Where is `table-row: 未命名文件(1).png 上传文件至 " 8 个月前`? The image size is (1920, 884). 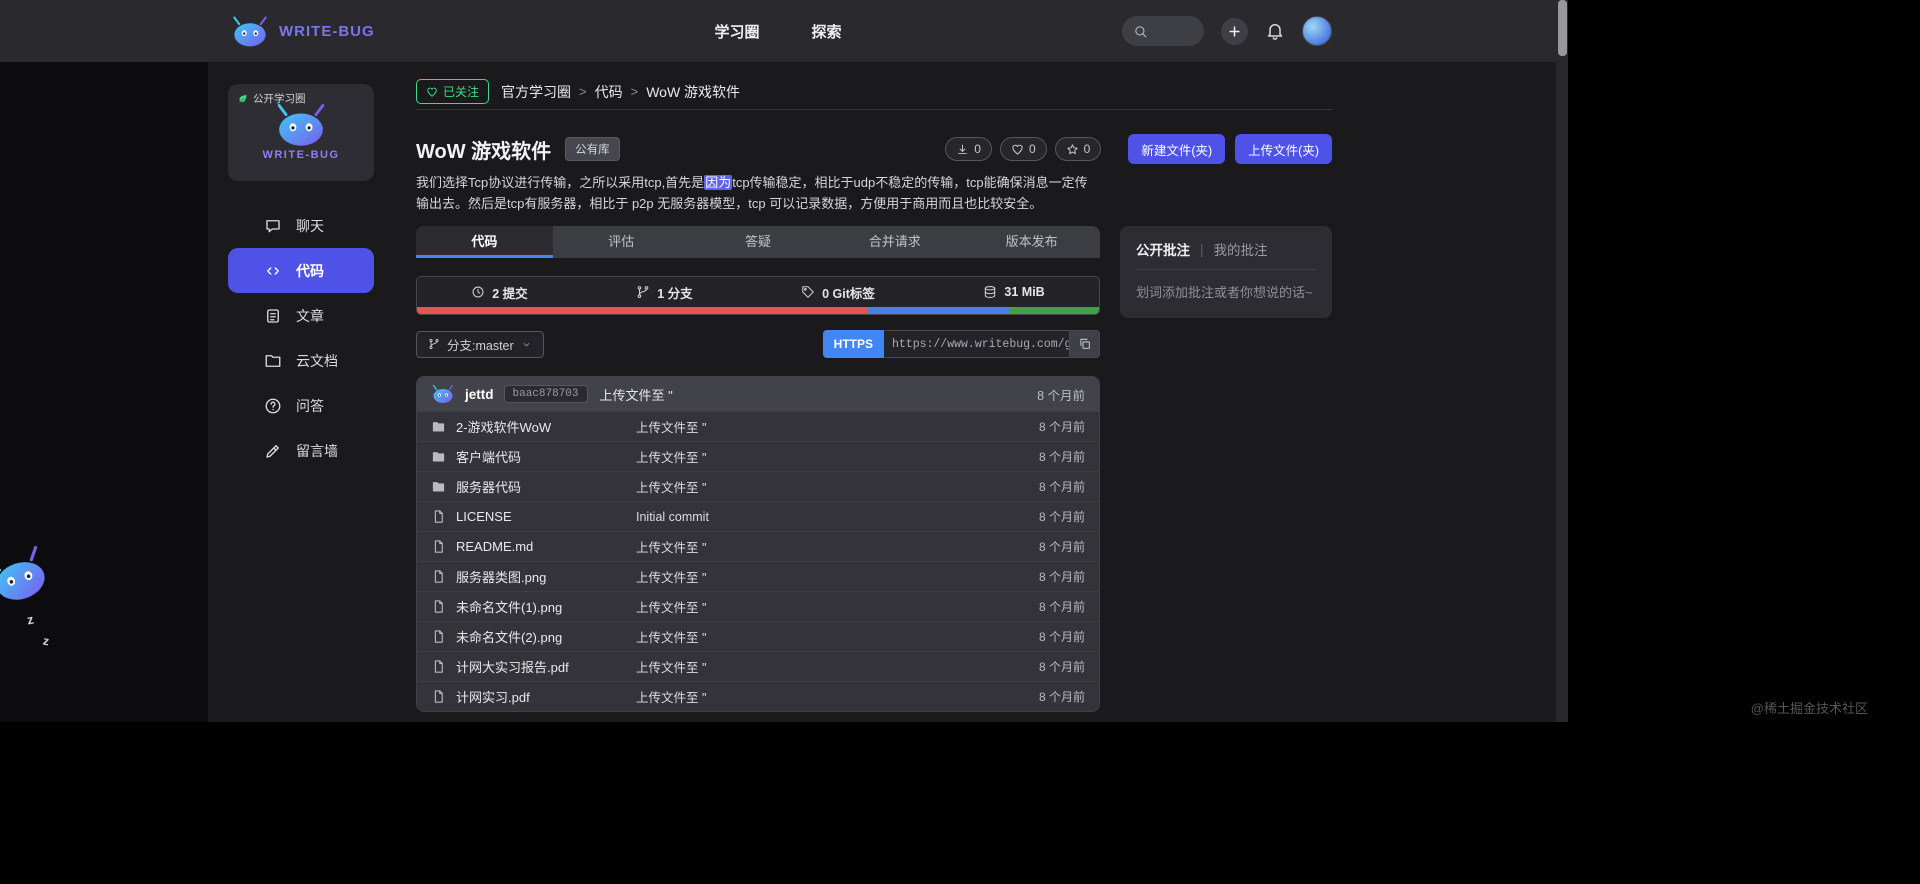
table-row: 未命名文件(1).png 上传文件至 " 8 个月前 is located at coordinates (758, 606).